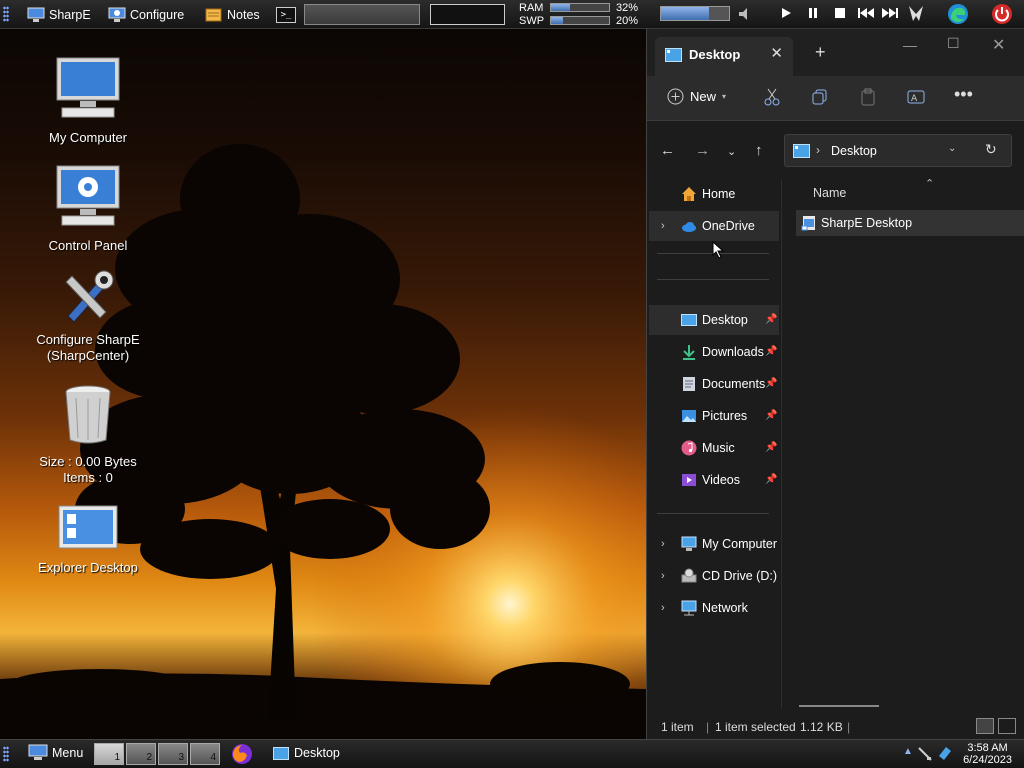  Describe the element at coordinates (1002, 14) in the screenshot. I see `power-icon` at that location.